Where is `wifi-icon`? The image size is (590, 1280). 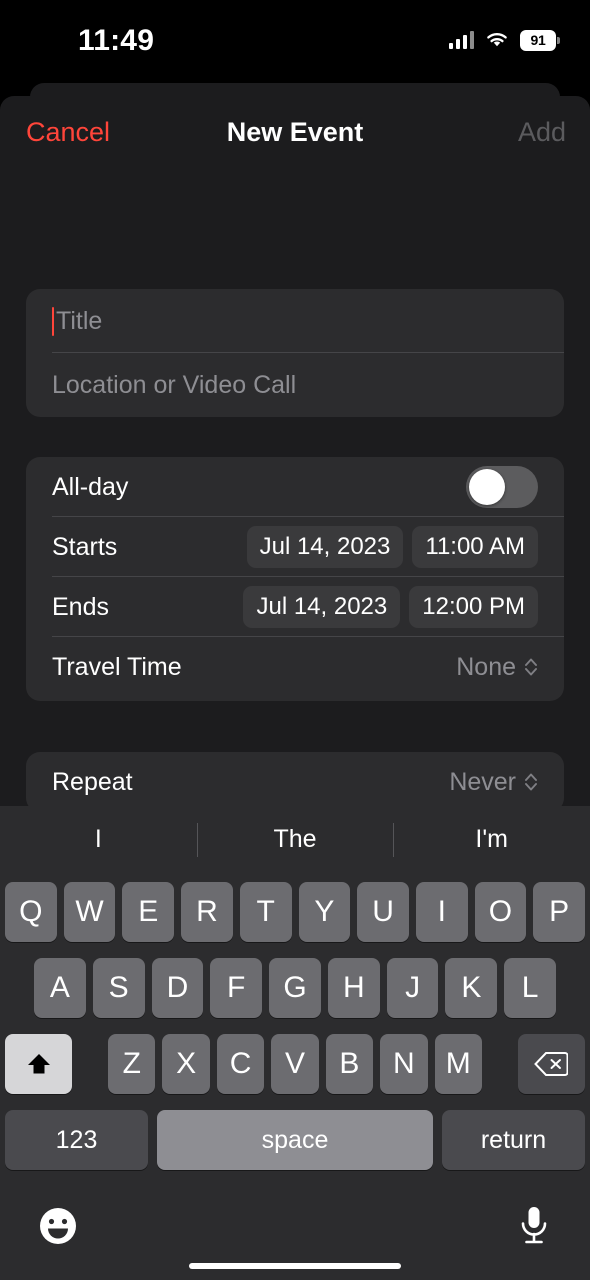 wifi-icon is located at coordinates (497, 40).